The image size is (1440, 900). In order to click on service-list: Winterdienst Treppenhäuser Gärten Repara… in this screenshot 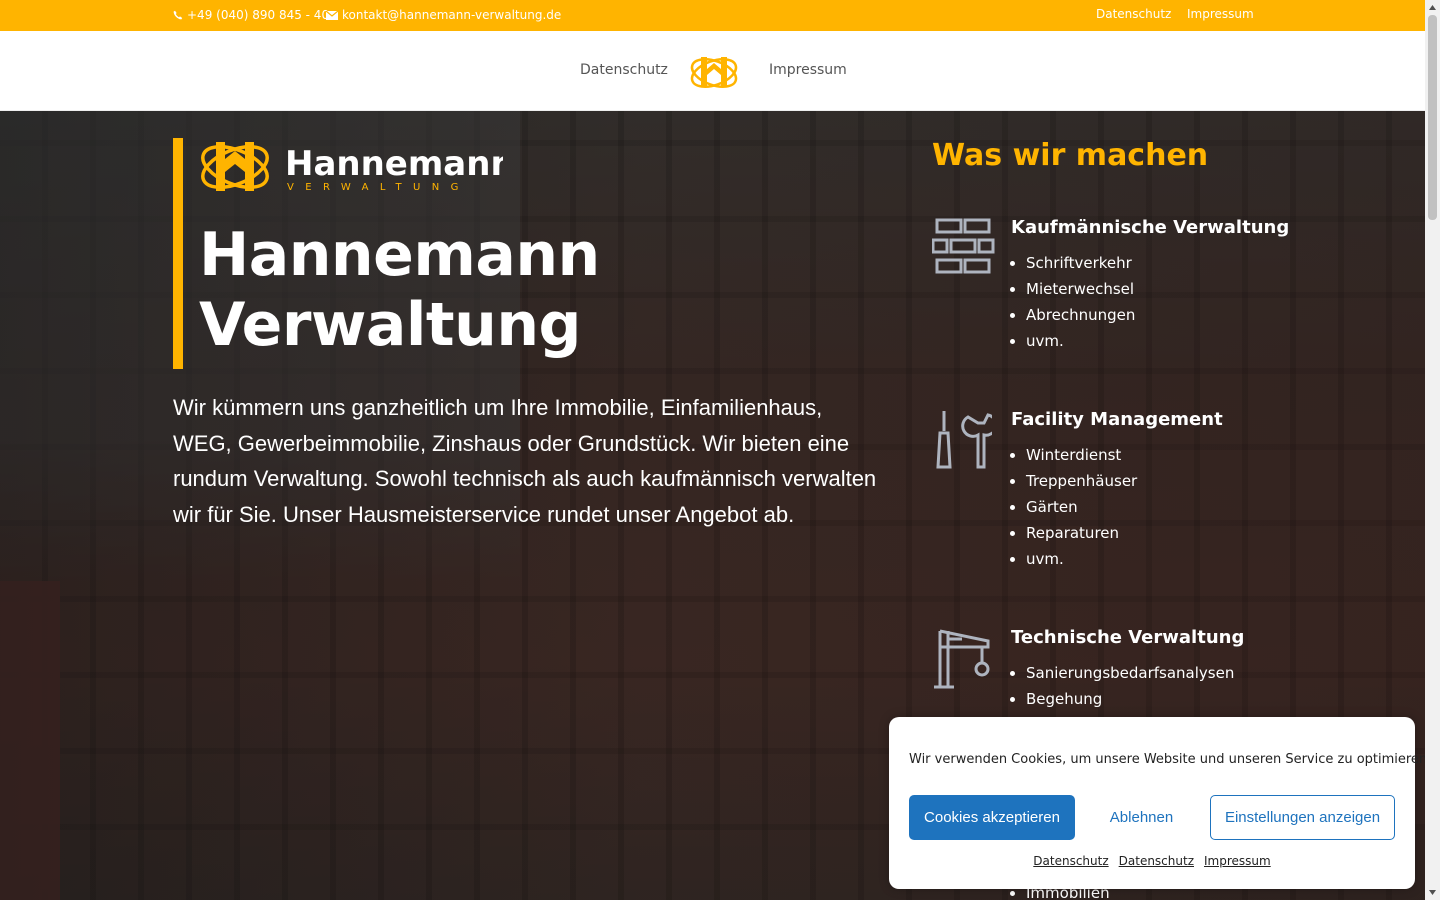, I will do `click(1081, 510)`.